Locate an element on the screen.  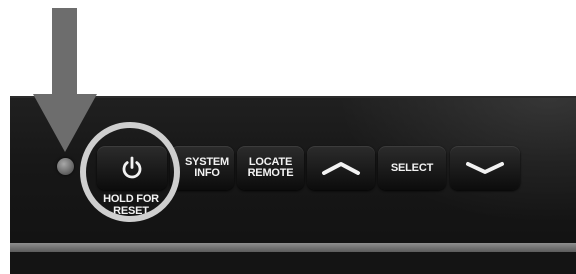
hold-for-reset-line2: RESET is located at coordinates (131, 211).